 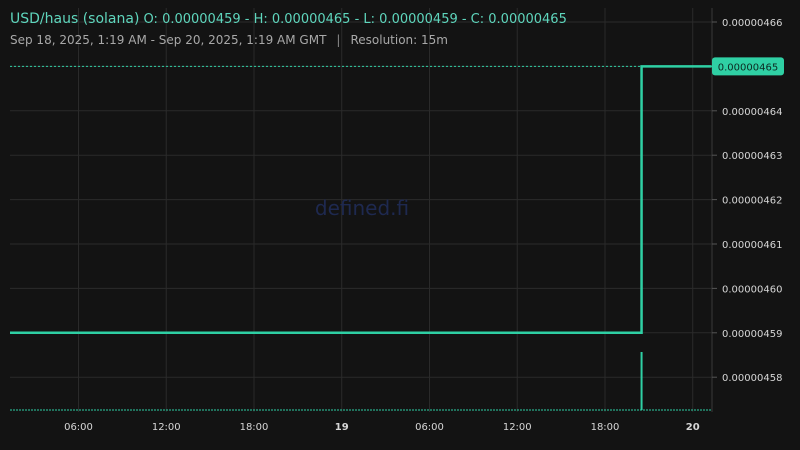 I want to click on resolution-label: Resolution: 15m, so click(x=399, y=40).